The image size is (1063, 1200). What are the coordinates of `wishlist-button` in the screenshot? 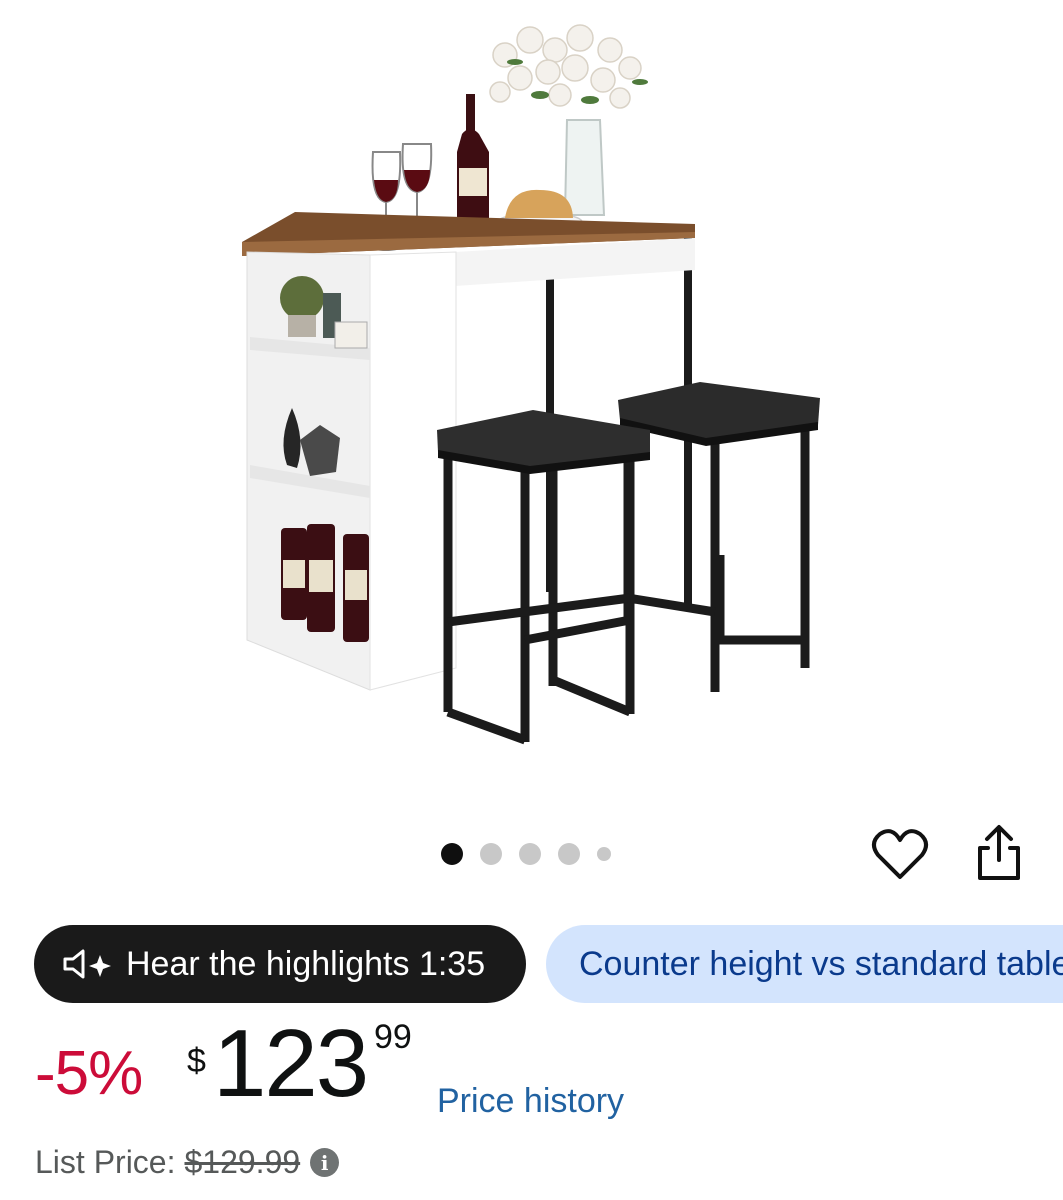 It's located at (900, 855).